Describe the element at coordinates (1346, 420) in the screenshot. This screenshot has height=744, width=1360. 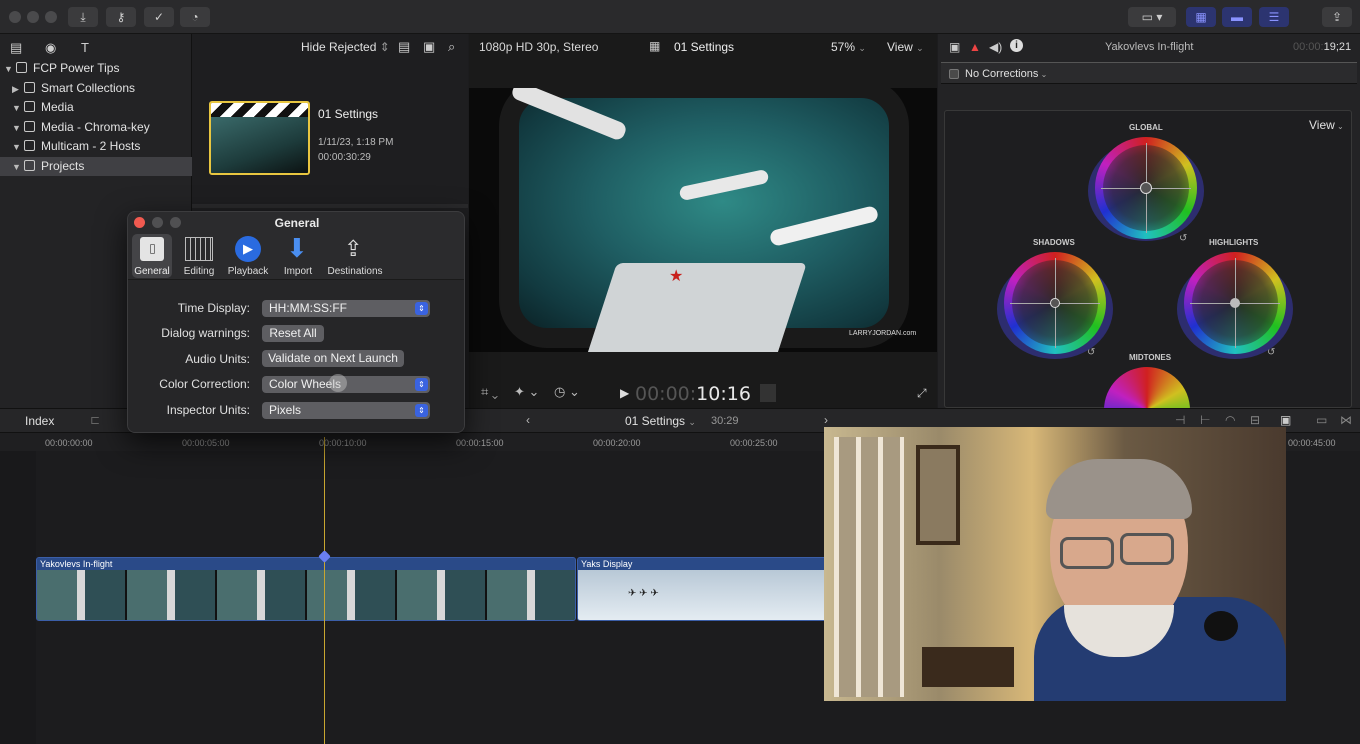
I see `transitions-browser-icon: ⋈` at that location.